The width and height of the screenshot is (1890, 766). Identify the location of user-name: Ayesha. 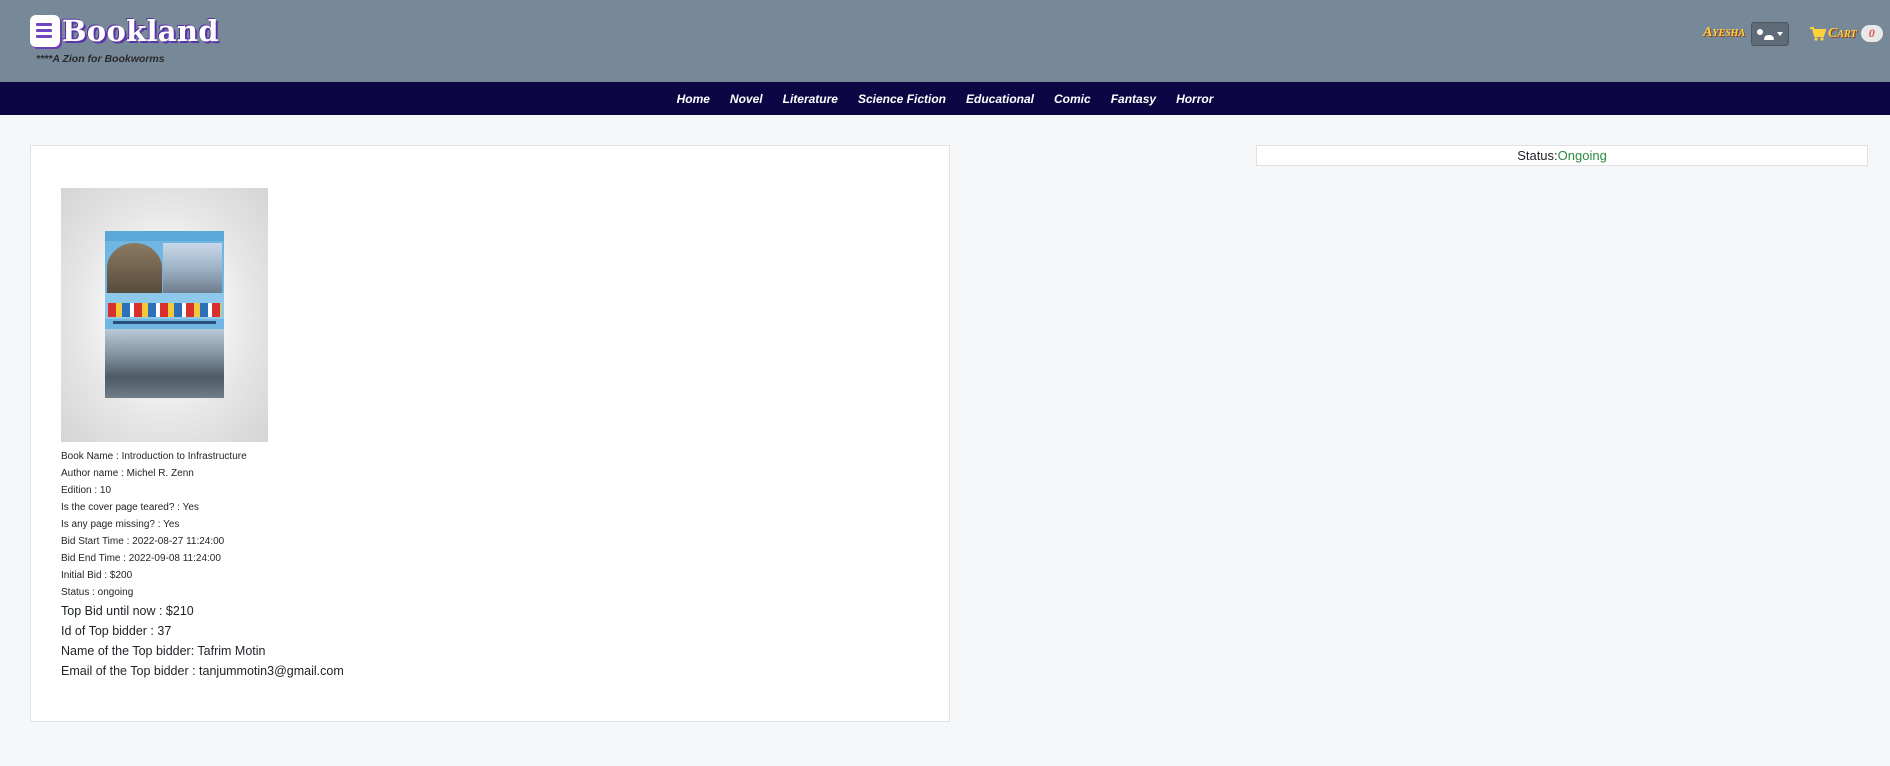
(1724, 33).